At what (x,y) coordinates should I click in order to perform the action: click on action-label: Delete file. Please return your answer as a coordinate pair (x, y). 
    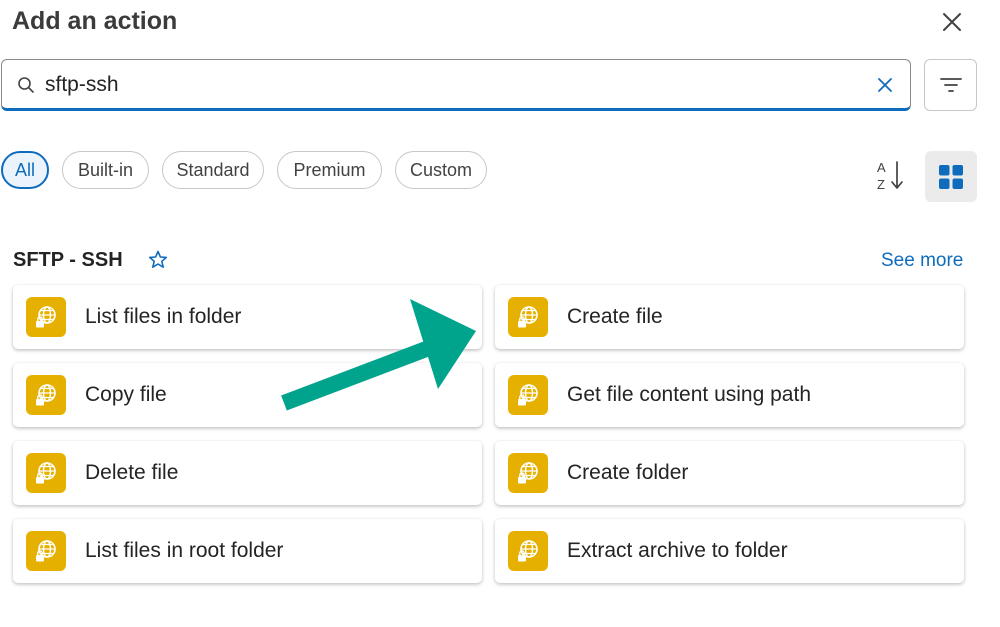
    Looking at the image, I should click on (132, 472).